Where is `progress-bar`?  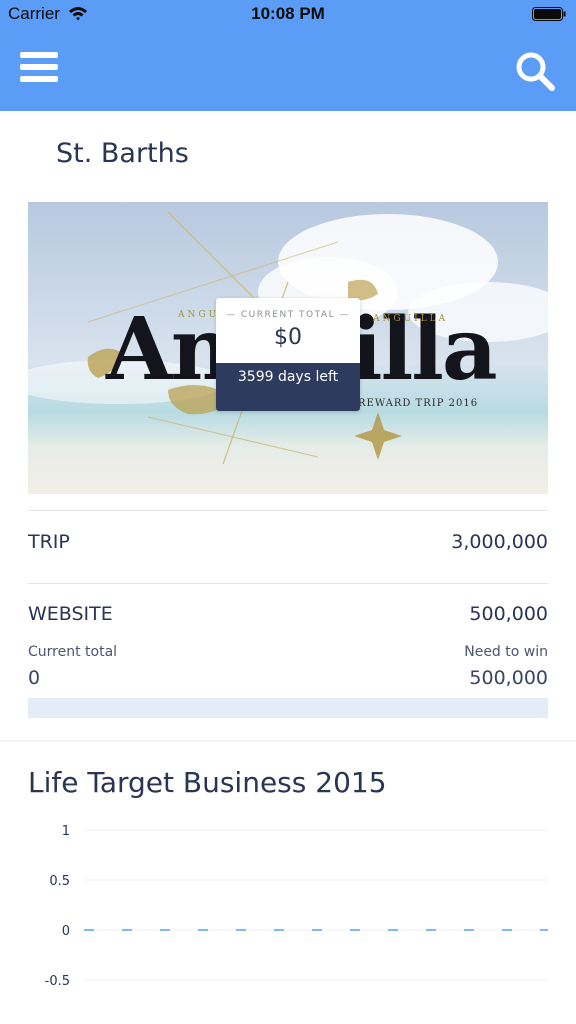
progress-bar is located at coordinates (288, 708).